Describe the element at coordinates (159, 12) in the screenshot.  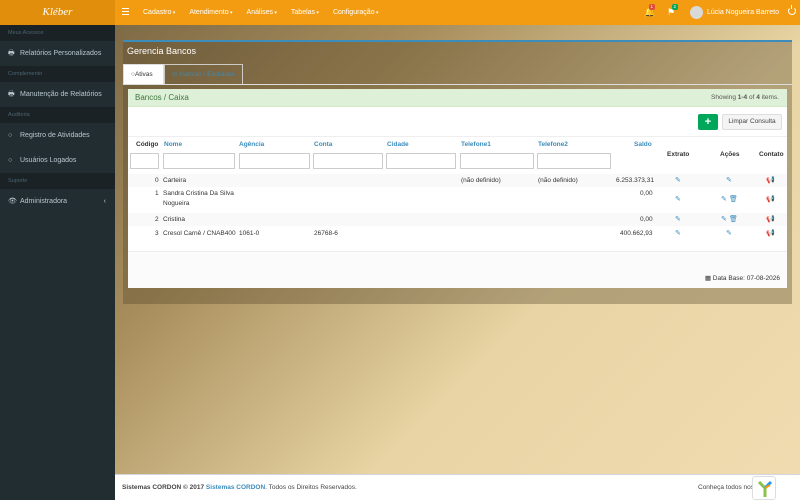
I see `menu-cadastro: Cadastro` at that location.